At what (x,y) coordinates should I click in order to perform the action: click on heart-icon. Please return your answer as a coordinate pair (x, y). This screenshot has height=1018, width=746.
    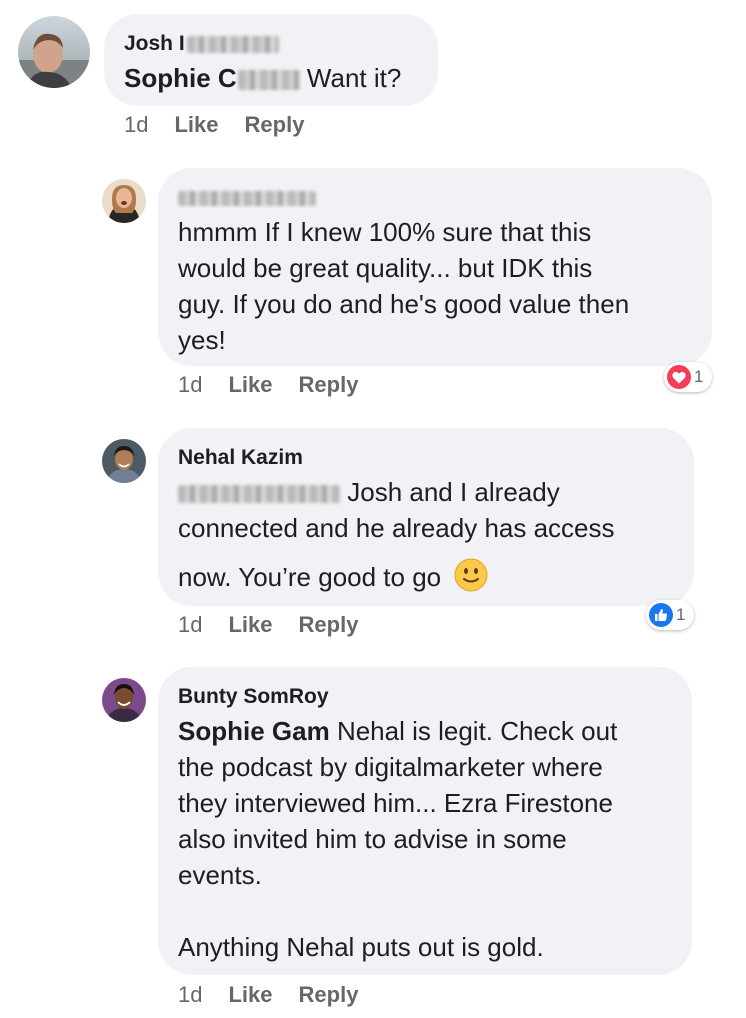
    Looking at the image, I should click on (679, 377).